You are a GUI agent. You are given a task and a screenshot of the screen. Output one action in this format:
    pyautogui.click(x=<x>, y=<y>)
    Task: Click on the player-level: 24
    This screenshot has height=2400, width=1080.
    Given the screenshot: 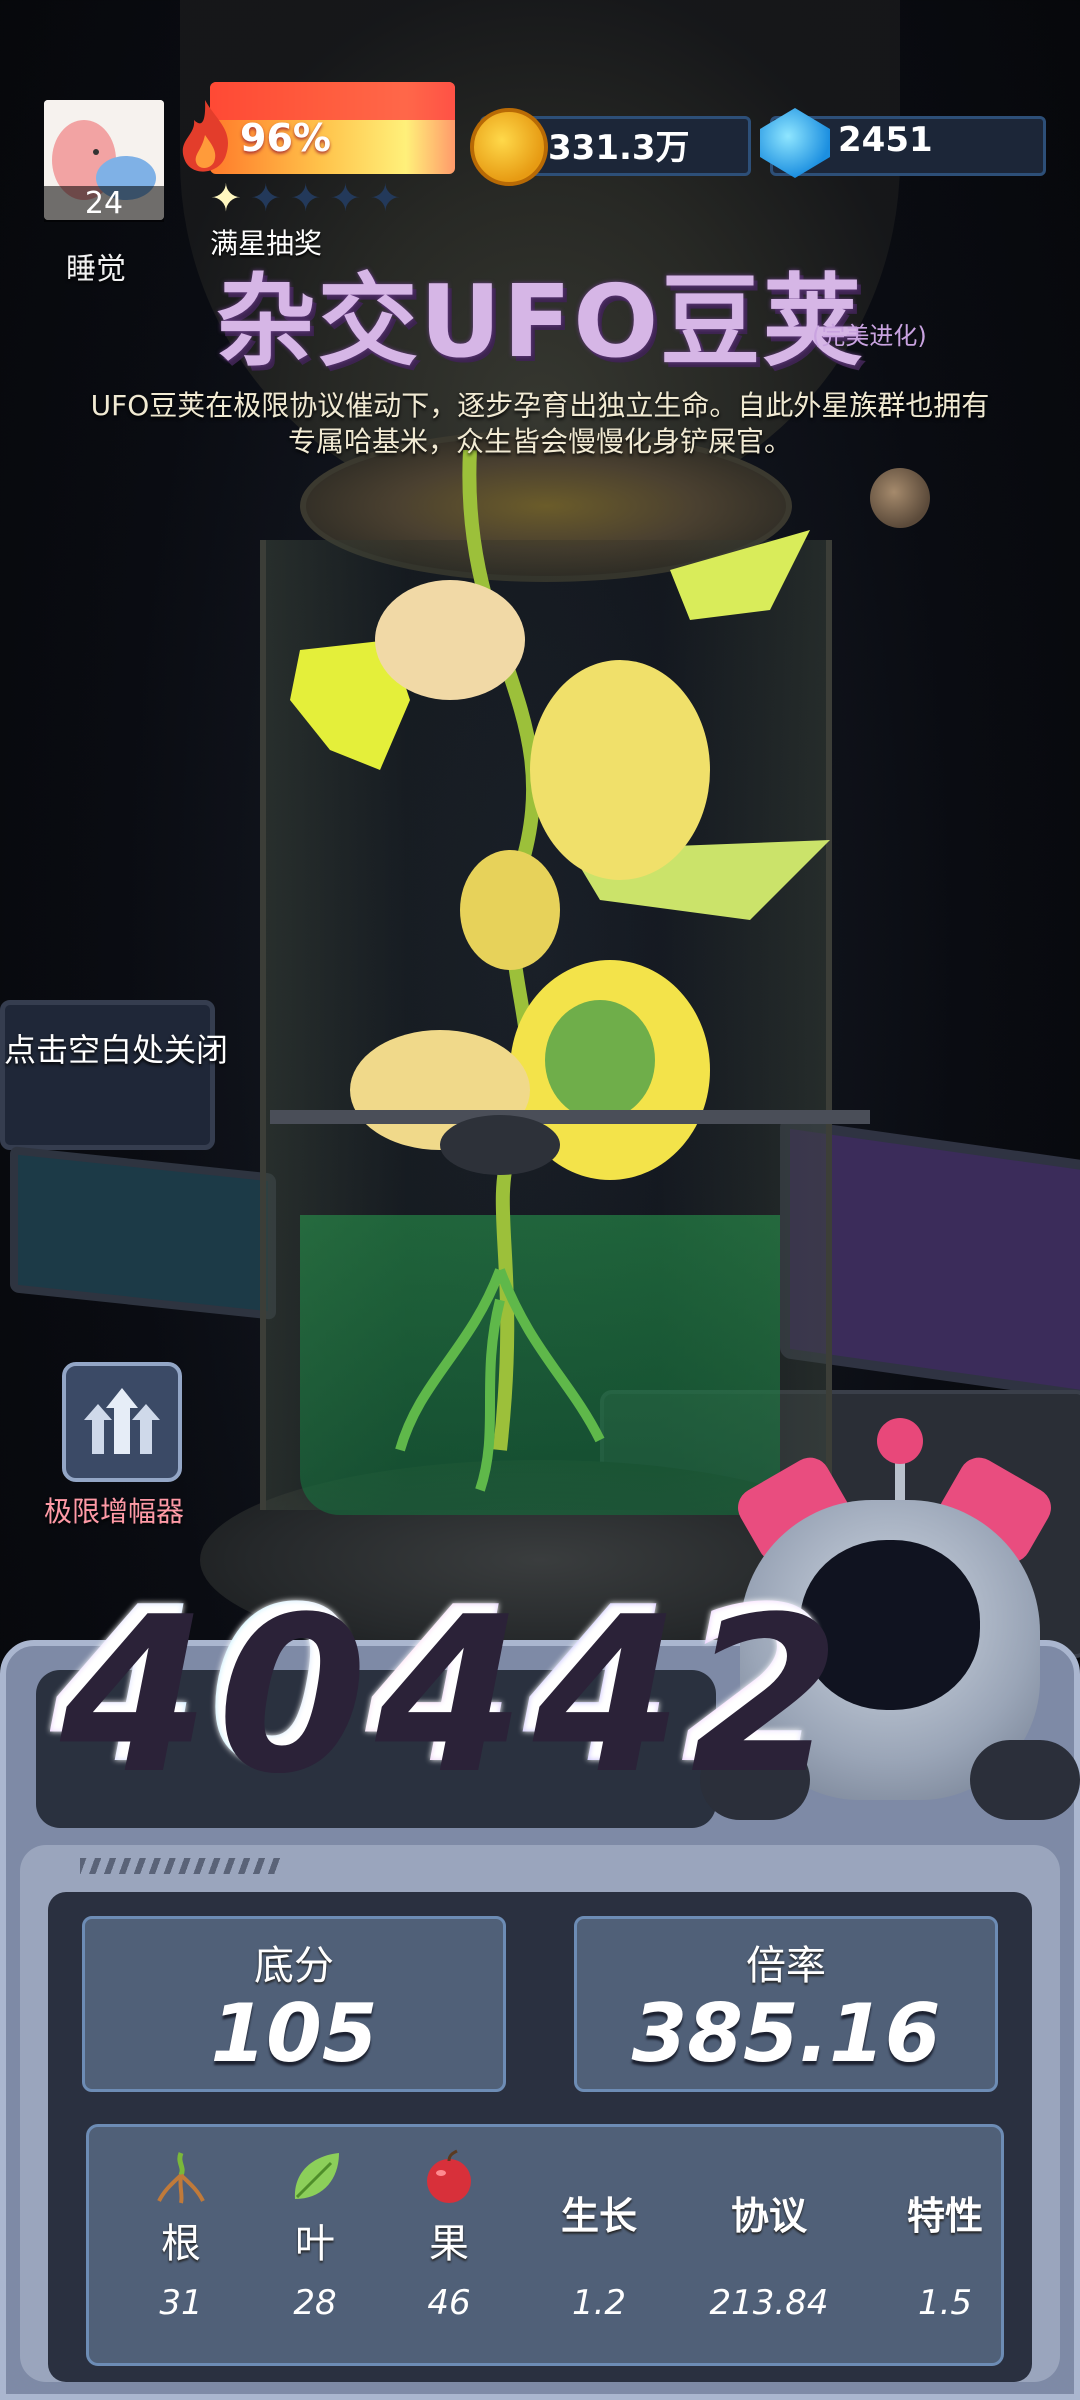 What is the action you would take?
    pyautogui.click(x=104, y=204)
    